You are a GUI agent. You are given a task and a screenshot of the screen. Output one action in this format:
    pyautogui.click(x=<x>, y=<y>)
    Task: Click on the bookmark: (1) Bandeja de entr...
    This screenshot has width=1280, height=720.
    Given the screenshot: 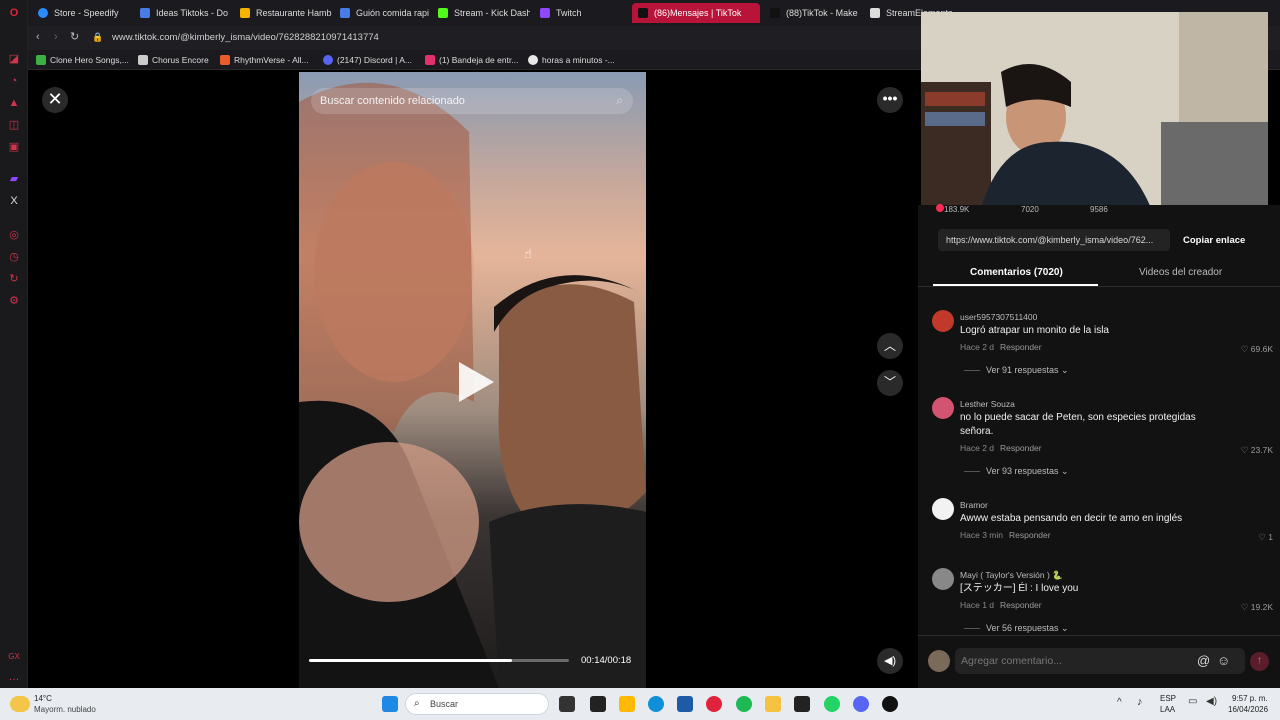 What is the action you would take?
    pyautogui.click(x=471, y=60)
    